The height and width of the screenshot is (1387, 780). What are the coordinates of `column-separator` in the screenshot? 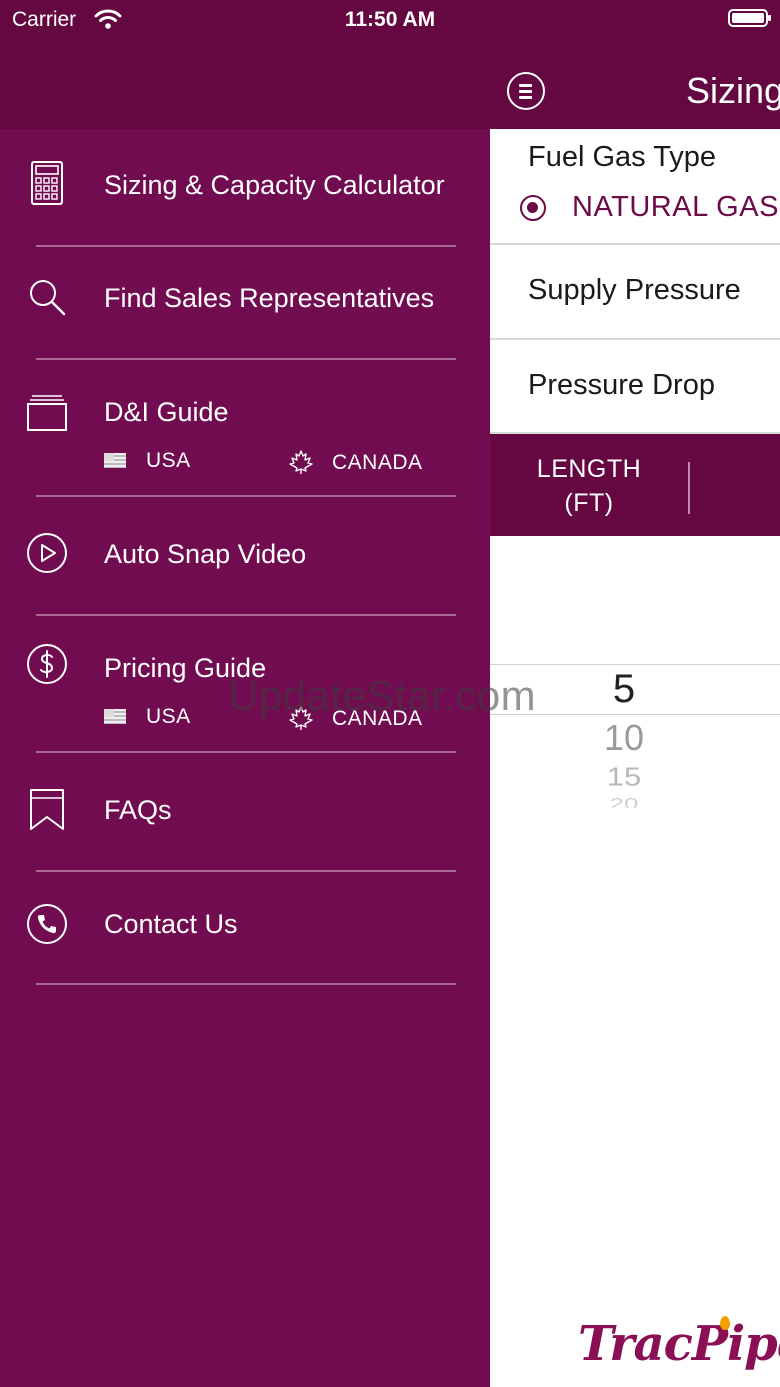 It's located at (689, 488).